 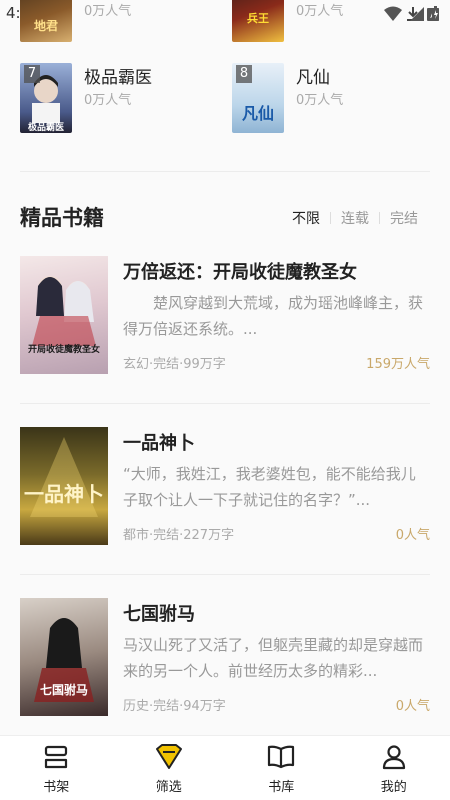 I want to click on book-cover: 开局收徒魔教圣女, so click(x=64, y=315).